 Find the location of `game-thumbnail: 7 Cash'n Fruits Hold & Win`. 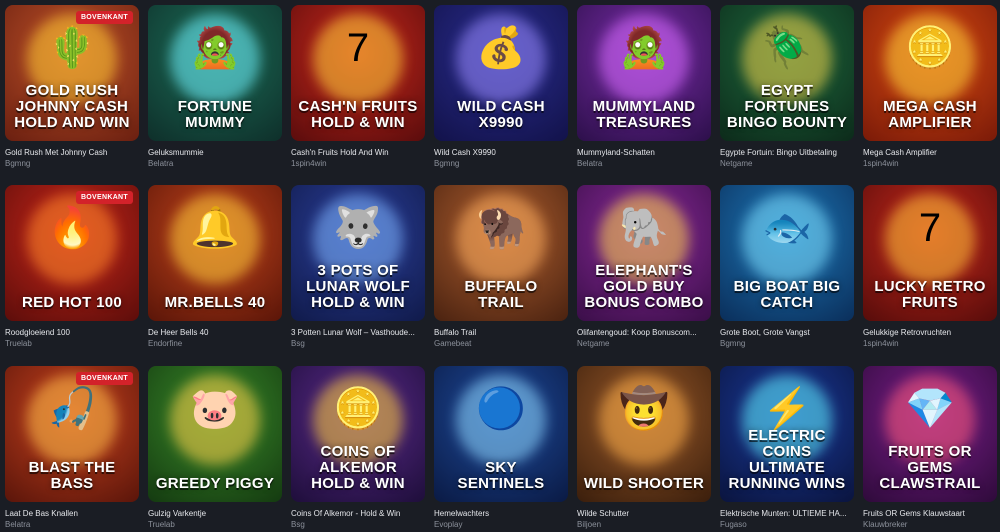

game-thumbnail: 7 Cash'n Fruits Hold & Win is located at coordinates (358, 73).